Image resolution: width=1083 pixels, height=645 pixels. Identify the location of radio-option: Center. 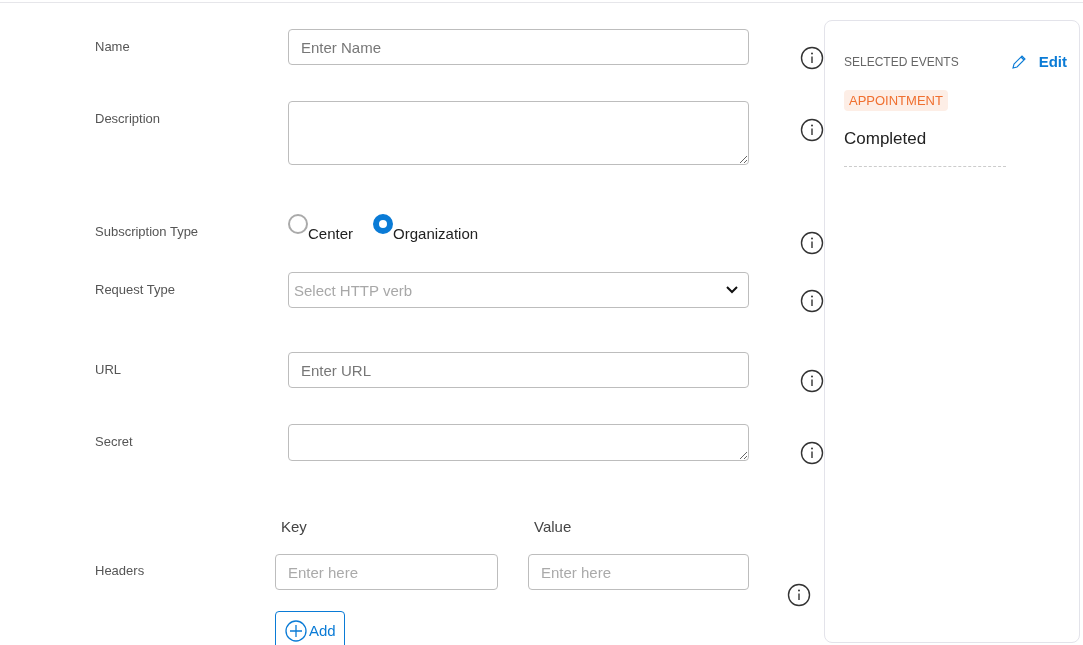
(321, 228).